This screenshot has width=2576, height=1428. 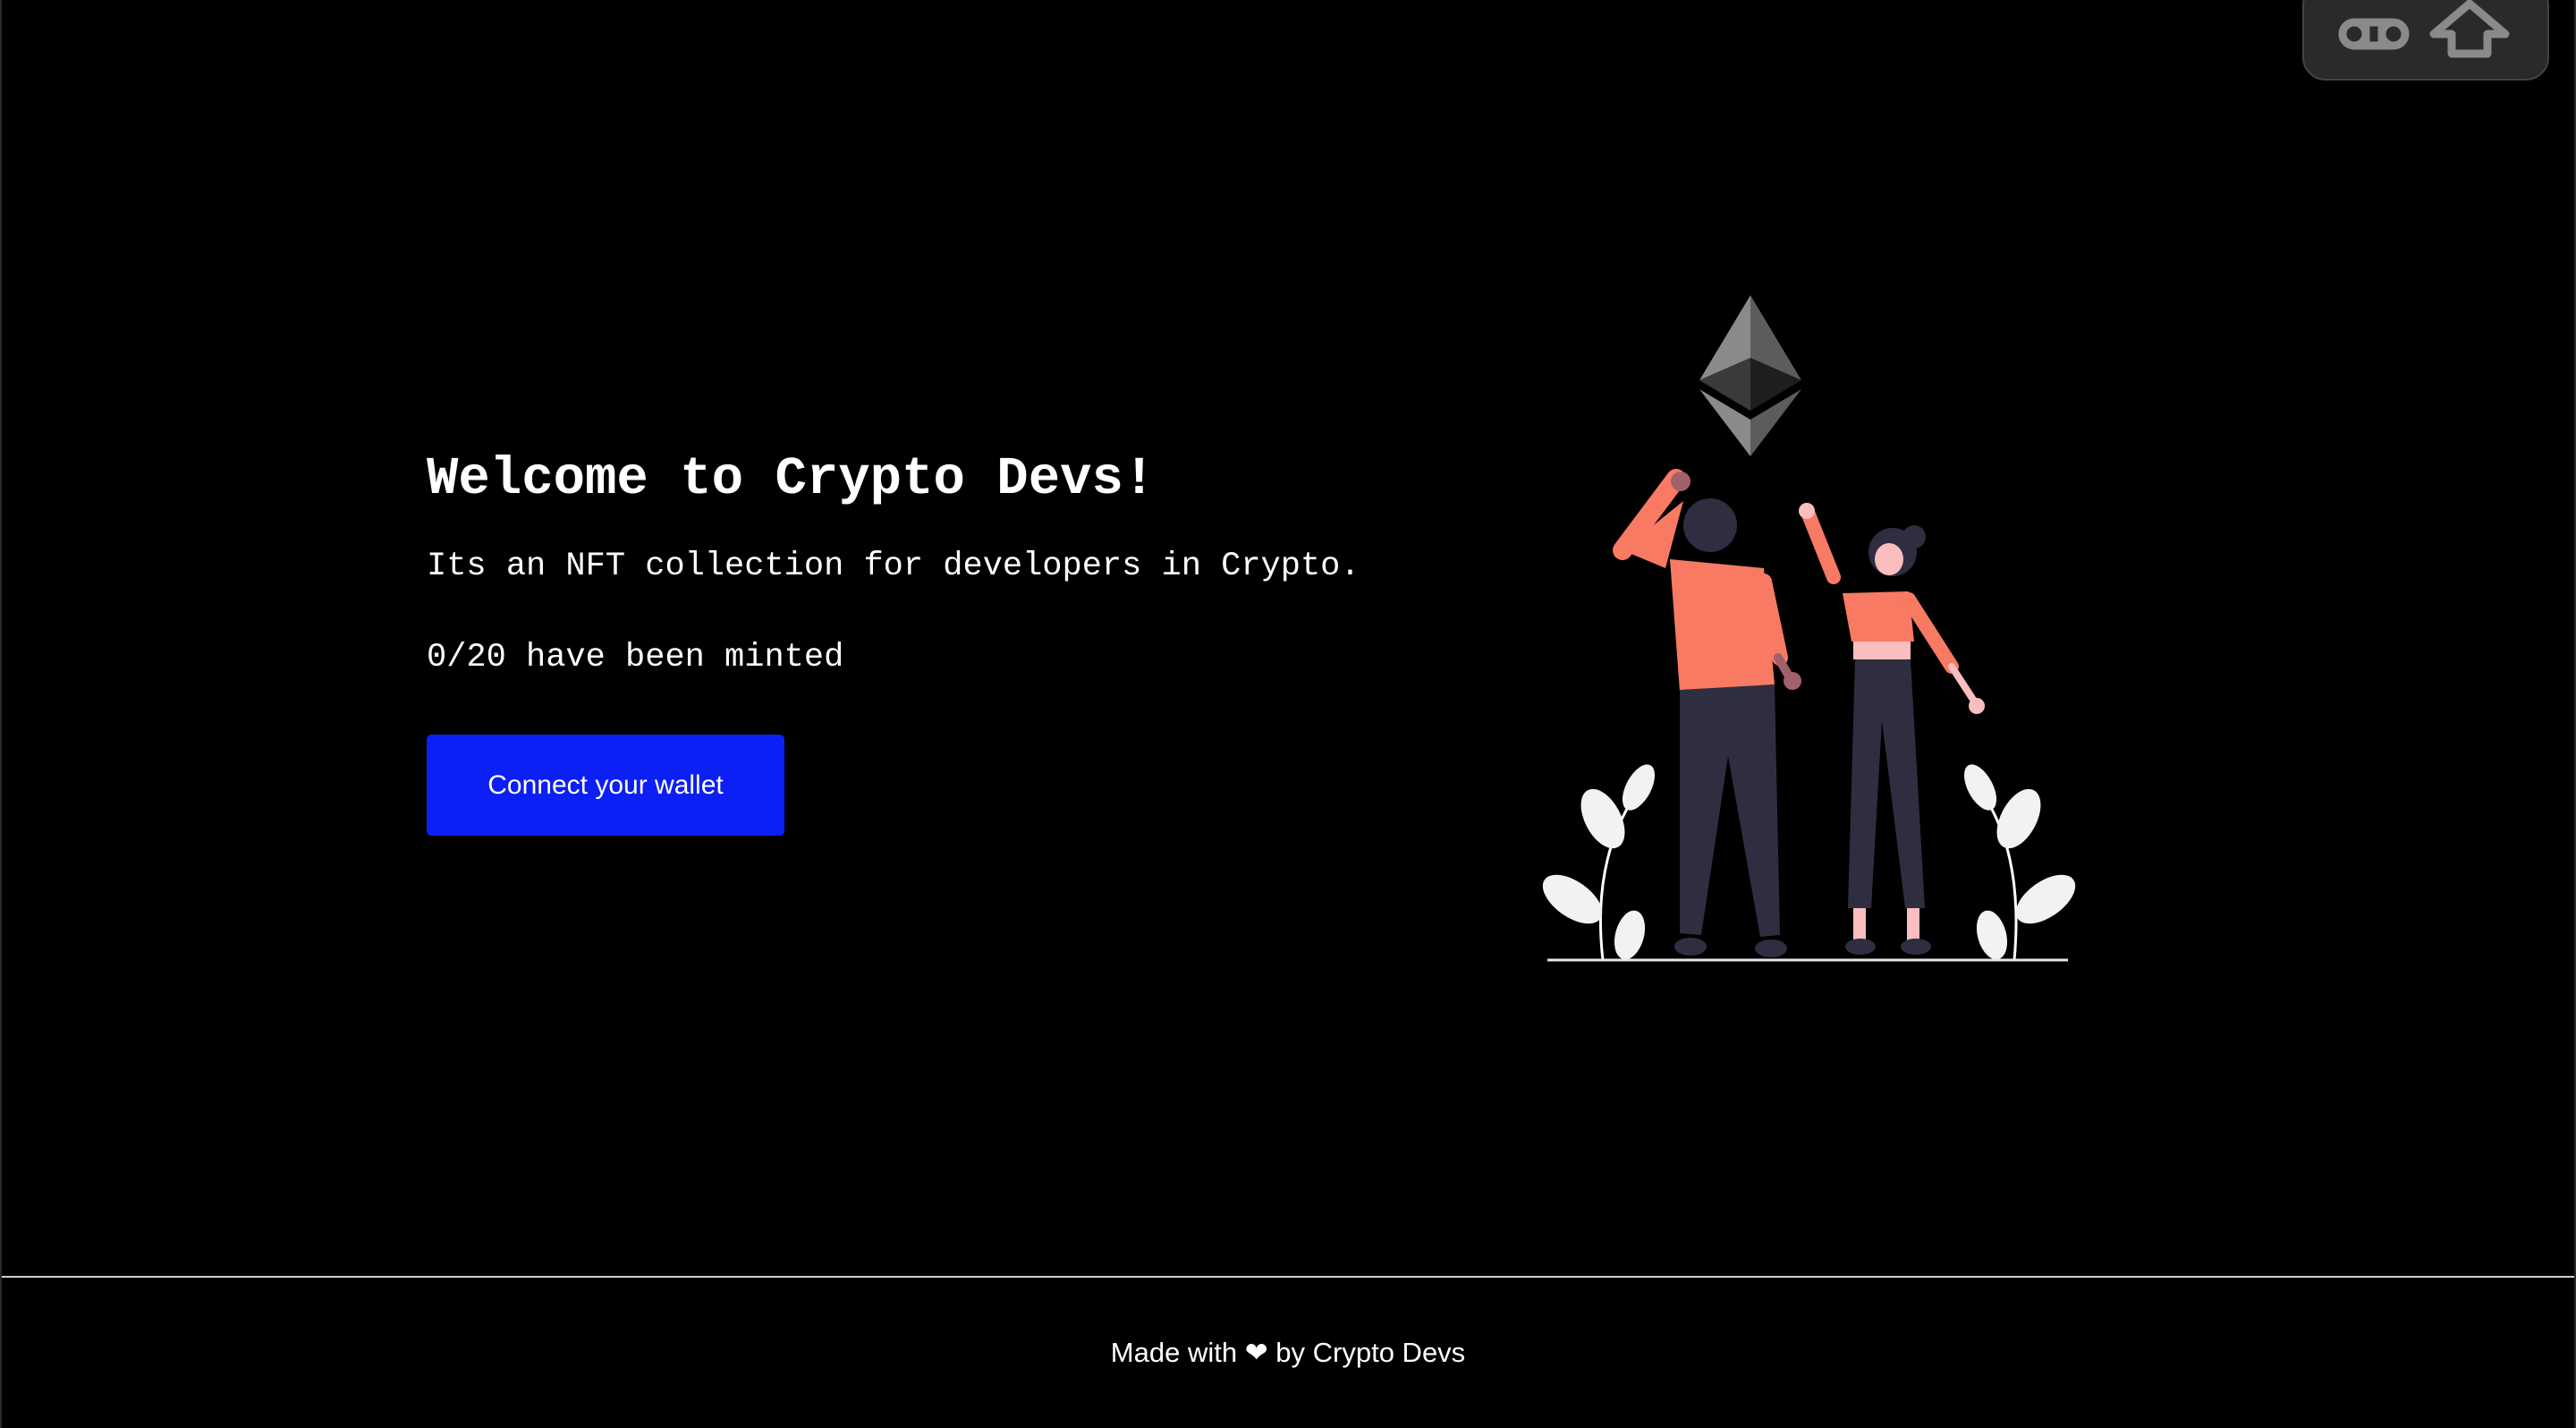 I want to click on shortcut-overlay, so click(x=2425, y=40).